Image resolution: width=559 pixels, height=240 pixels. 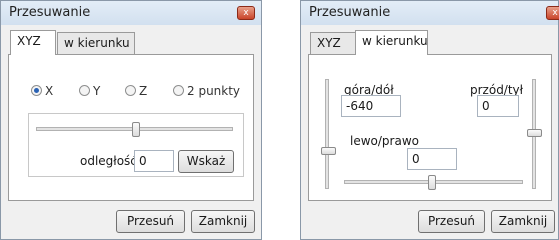 What do you see at coordinates (214, 91) in the screenshot?
I see `radio-2-punkty-label: 2 punkty` at bounding box center [214, 91].